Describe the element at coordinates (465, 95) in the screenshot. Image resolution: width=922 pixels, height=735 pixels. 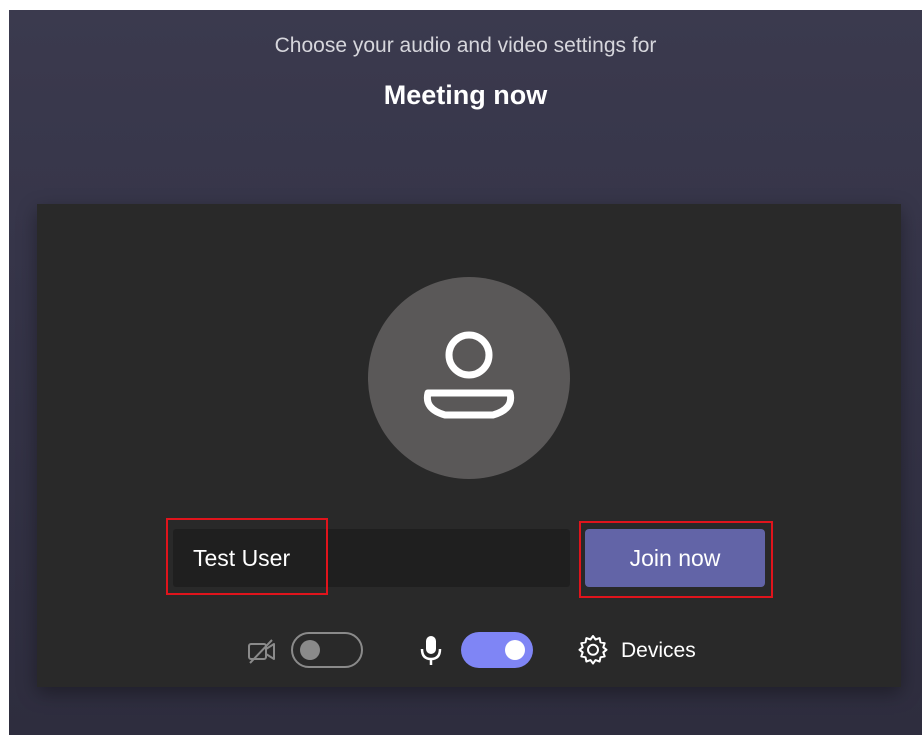
I see `meeting-title: Meeting now` at that location.